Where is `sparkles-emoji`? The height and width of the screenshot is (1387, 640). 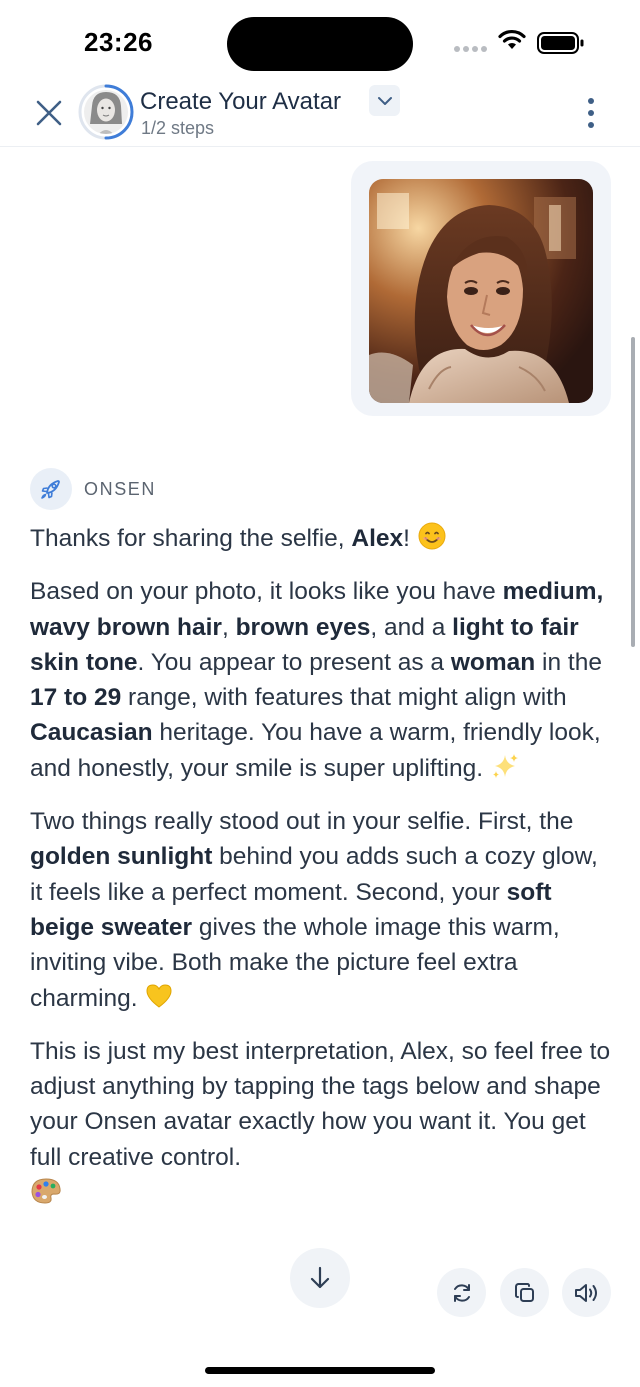
sparkles-emoji is located at coordinates (505, 765).